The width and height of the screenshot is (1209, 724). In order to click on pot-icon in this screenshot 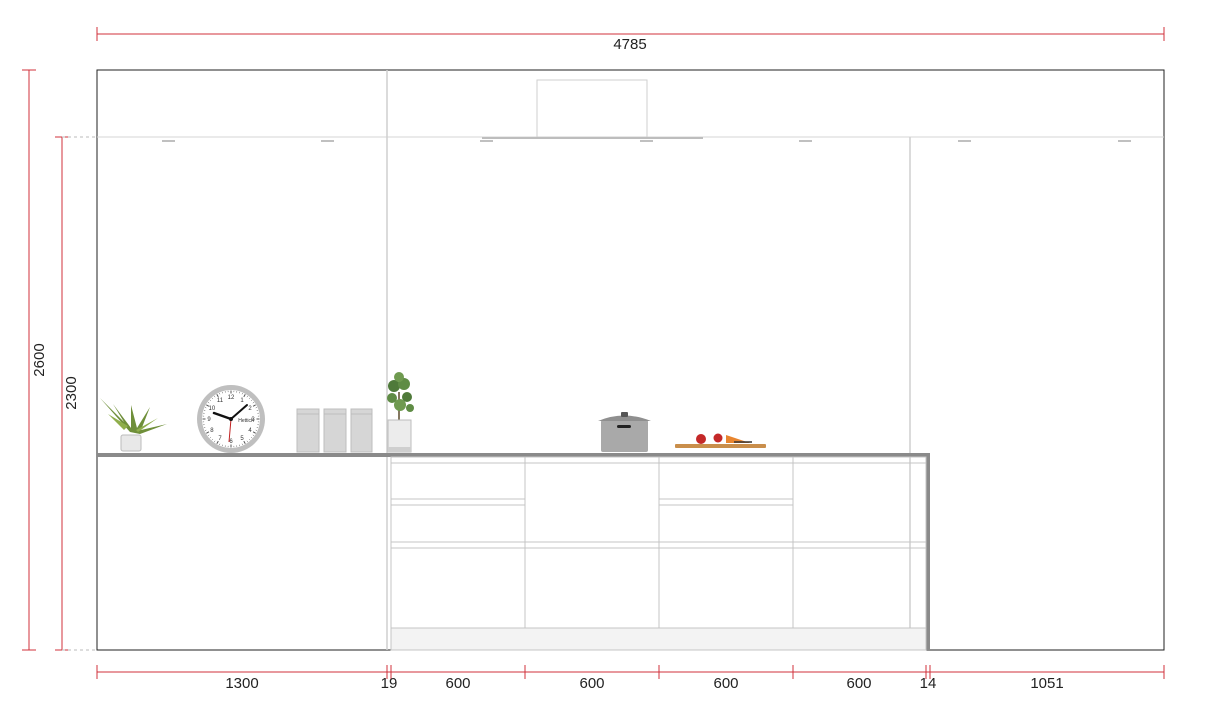, I will do `click(624, 432)`.